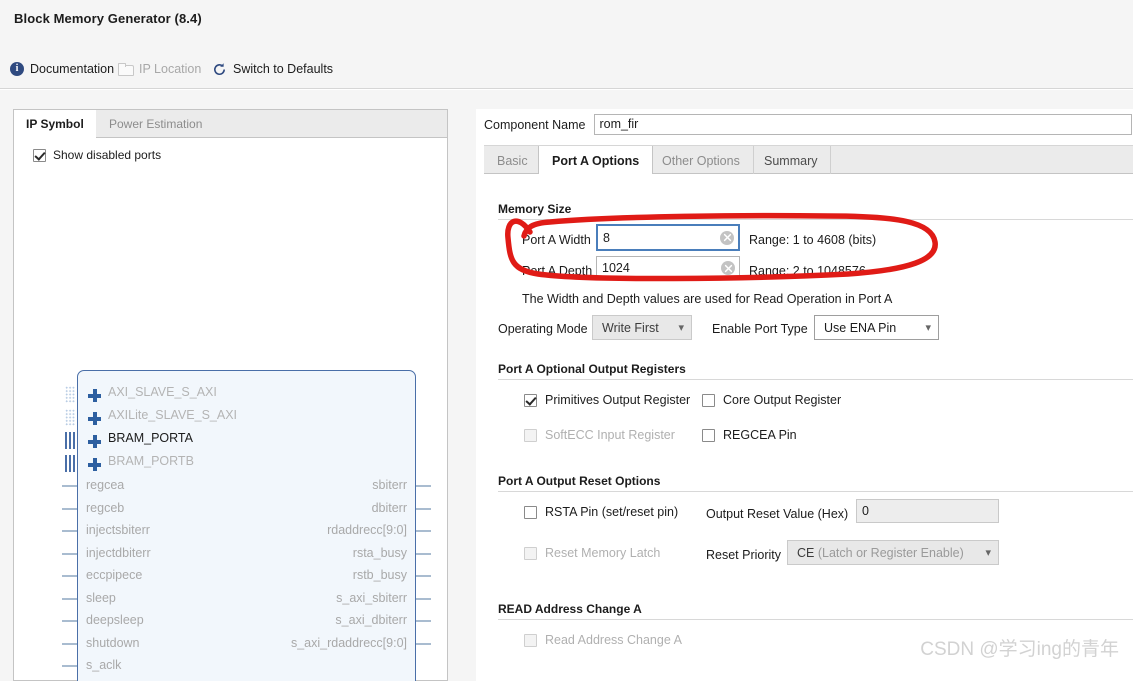 The width and height of the screenshot is (1133, 681). Describe the element at coordinates (530, 553) in the screenshot. I see `reset-memory-latch-checkbox` at that location.